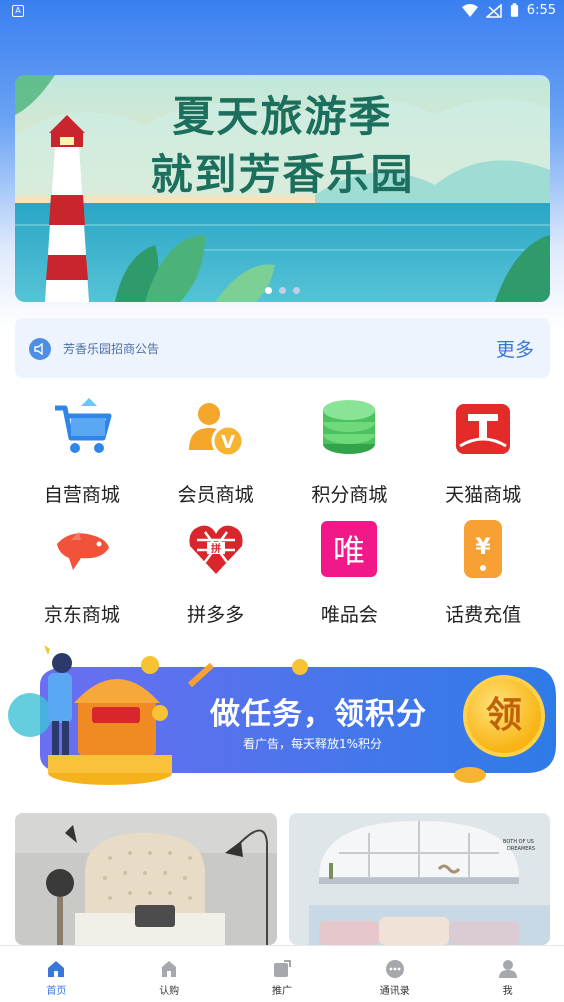 The width and height of the screenshot is (564, 1002). I want to click on jd-dog-icon, so click(82, 549).